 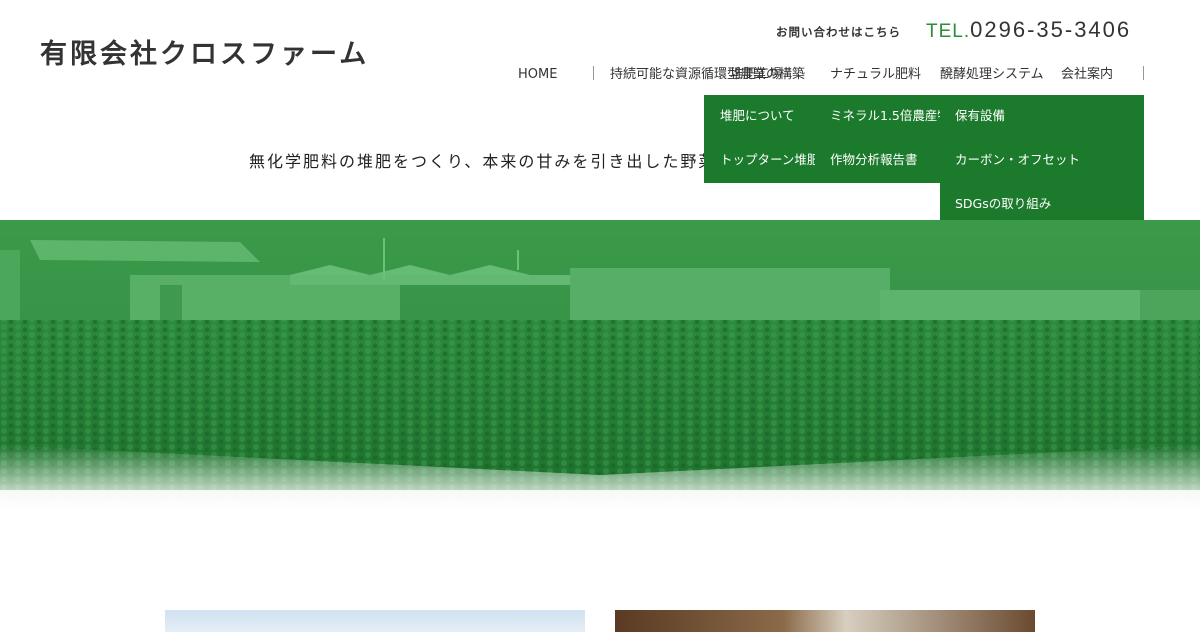 What do you see at coordinates (1020, 160) in the screenshot?
I see `dropdown-item-carbon-offset: カーボン・オフセット` at bounding box center [1020, 160].